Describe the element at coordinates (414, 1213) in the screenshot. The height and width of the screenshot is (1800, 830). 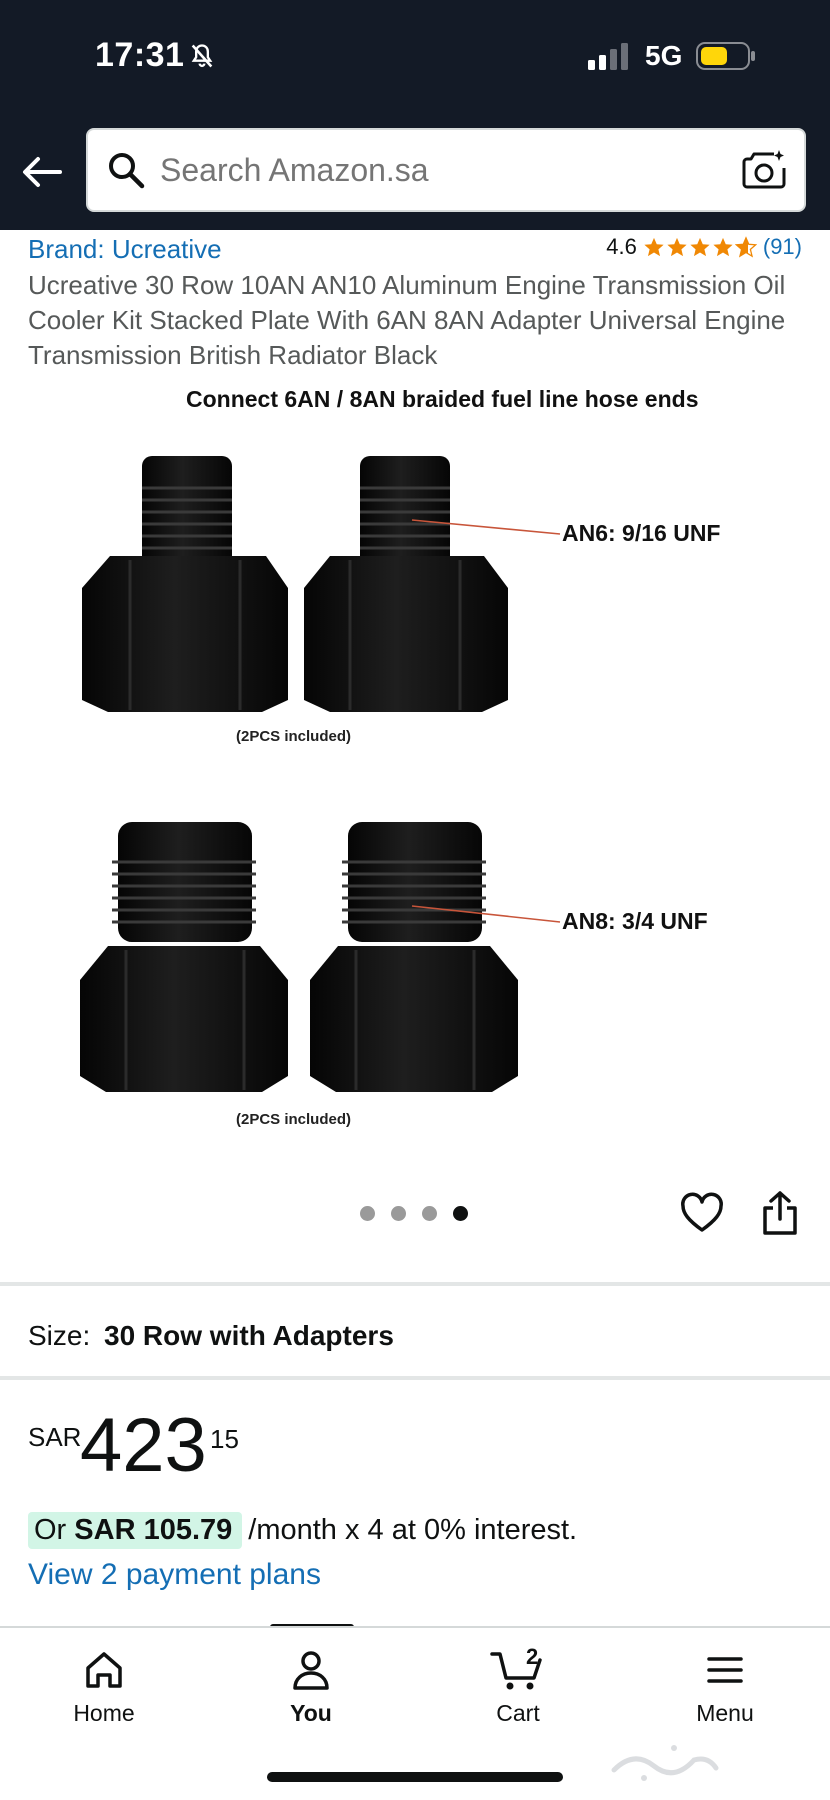
I see `carousel-dots` at that location.